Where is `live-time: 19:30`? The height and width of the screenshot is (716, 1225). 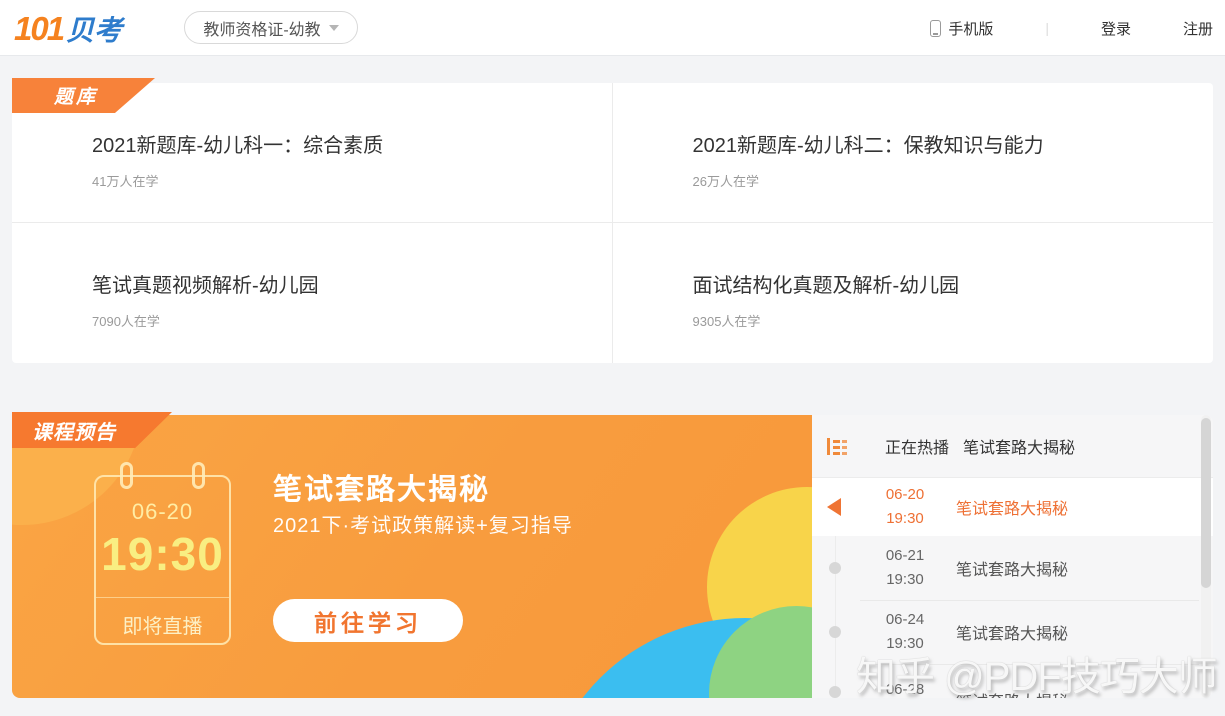 live-time: 19:30 is located at coordinates (162, 554).